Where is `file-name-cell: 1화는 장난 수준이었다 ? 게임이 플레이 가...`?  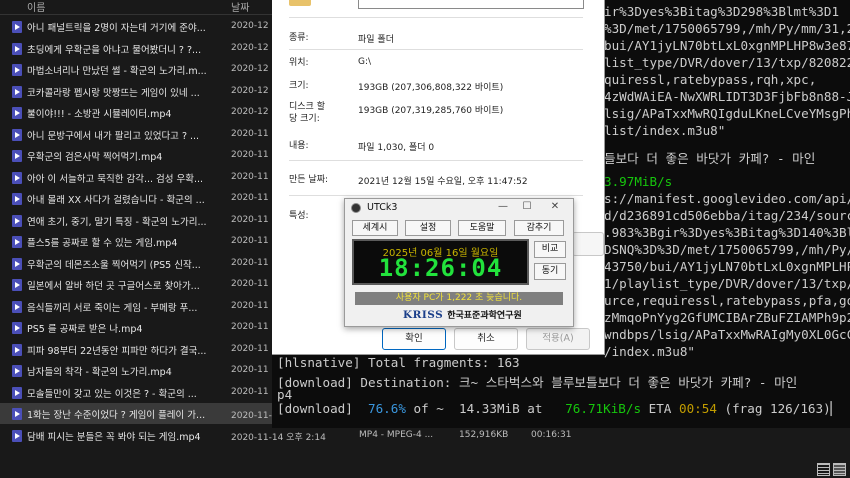 file-name-cell: 1화는 장난 수준이었다 ? 게임이 플레이 가... is located at coordinates (108, 414).